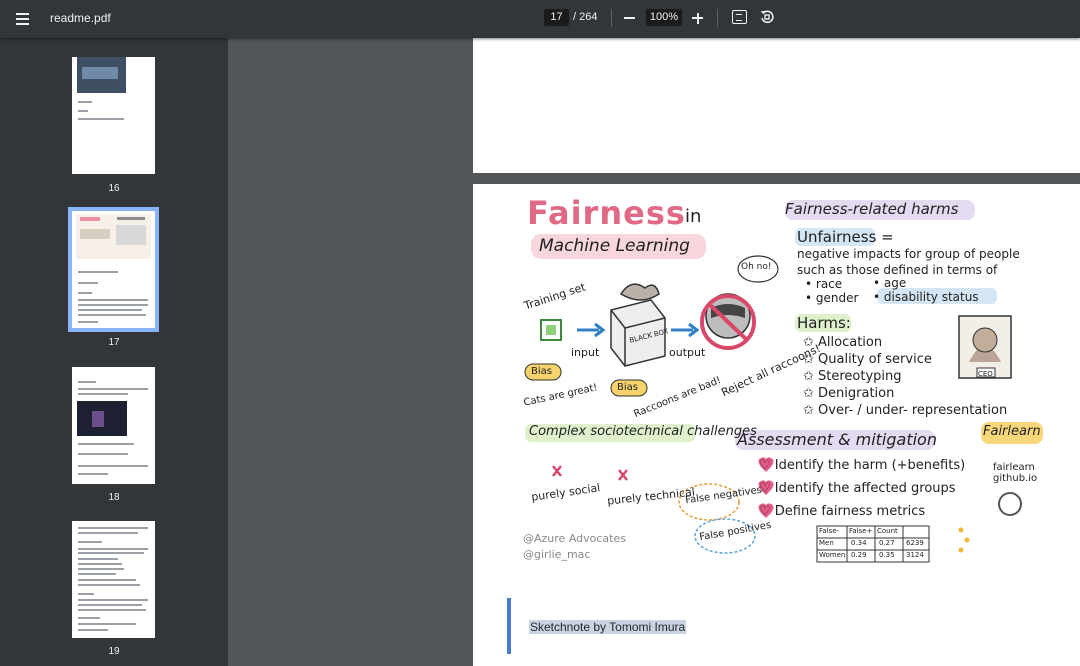 The width and height of the screenshot is (1080, 666). I want to click on metric-table-header: False+, so click(861, 531).